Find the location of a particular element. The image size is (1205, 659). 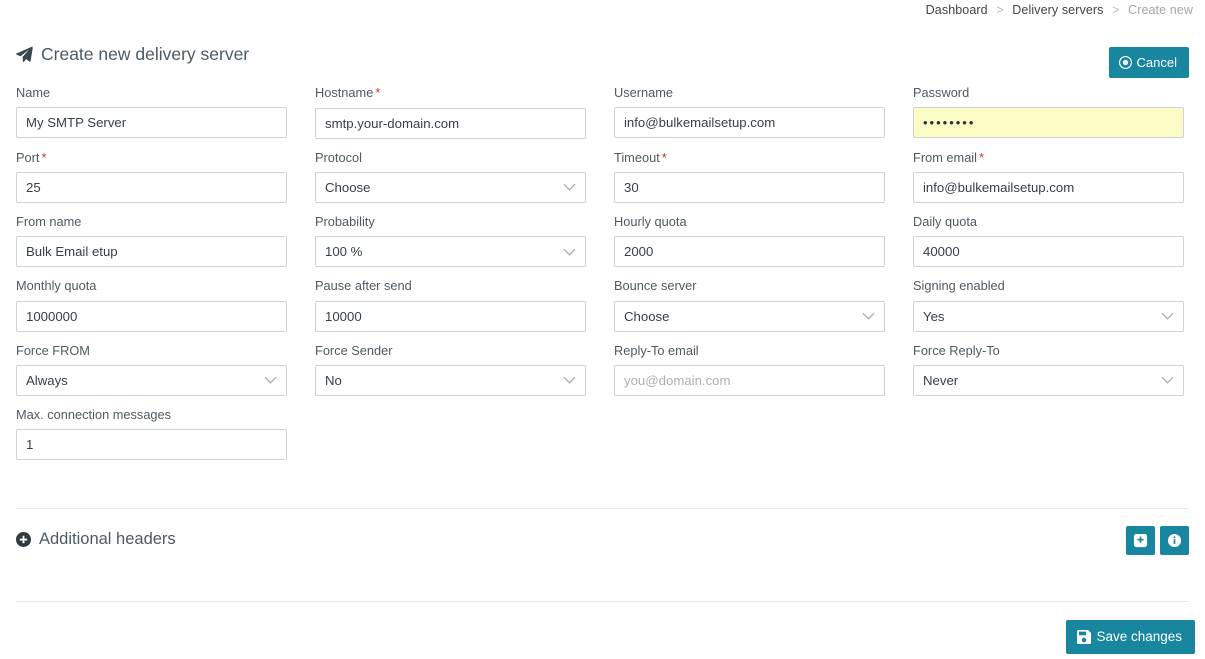

select-wrap-probability: 100 %75 %50 %25 % is located at coordinates (450, 252).